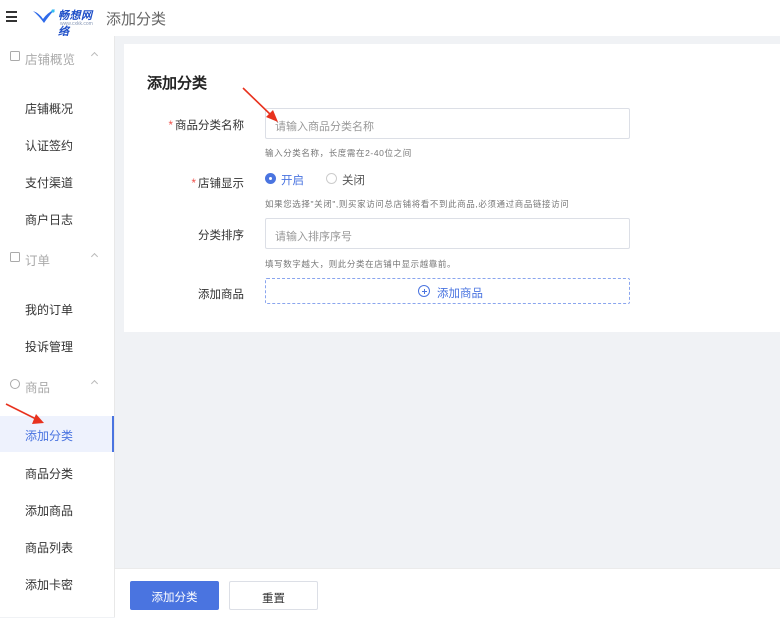 This screenshot has height=618, width=780. Describe the element at coordinates (44, 16) in the screenshot. I see `bird-logo-icon` at that location.